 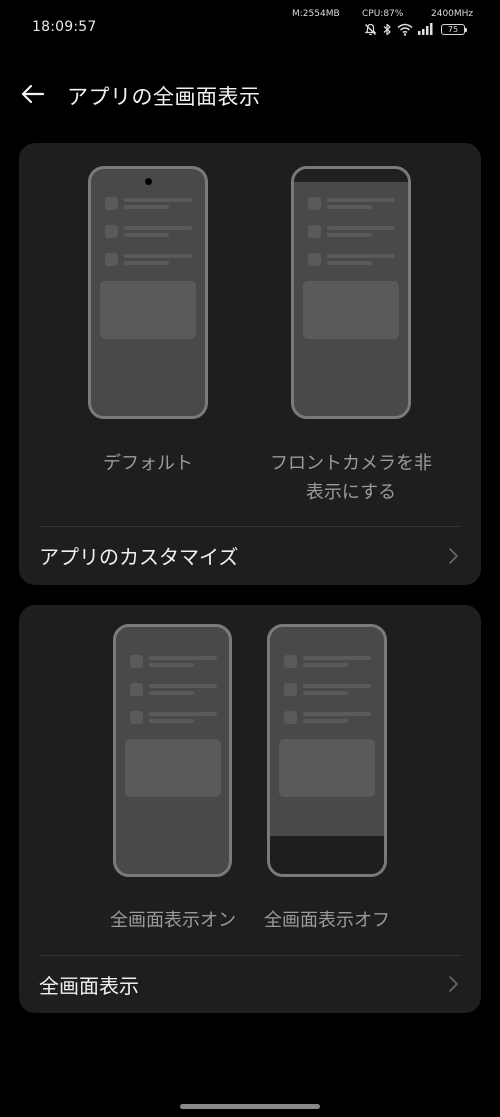 I want to click on customize-apps-row: アプリのカスタマイズ, so click(x=250, y=556).